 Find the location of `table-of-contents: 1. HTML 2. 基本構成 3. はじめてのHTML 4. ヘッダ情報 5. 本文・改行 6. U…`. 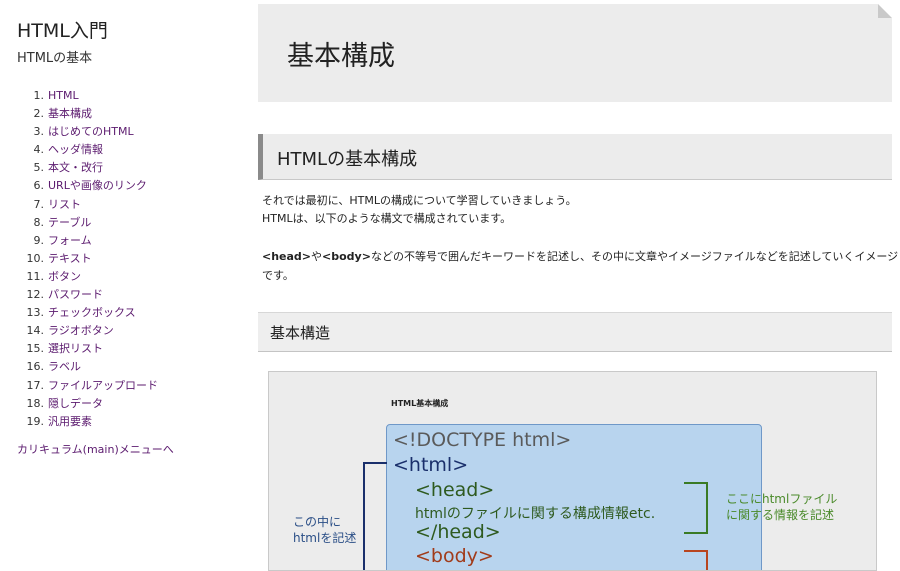

table-of-contents: 1. HTML 2. 基本構成 3. はじめてのHTML 4. ヘッダ情報 5. 本文・改行 6. U… is located at coordinates (88, 259).